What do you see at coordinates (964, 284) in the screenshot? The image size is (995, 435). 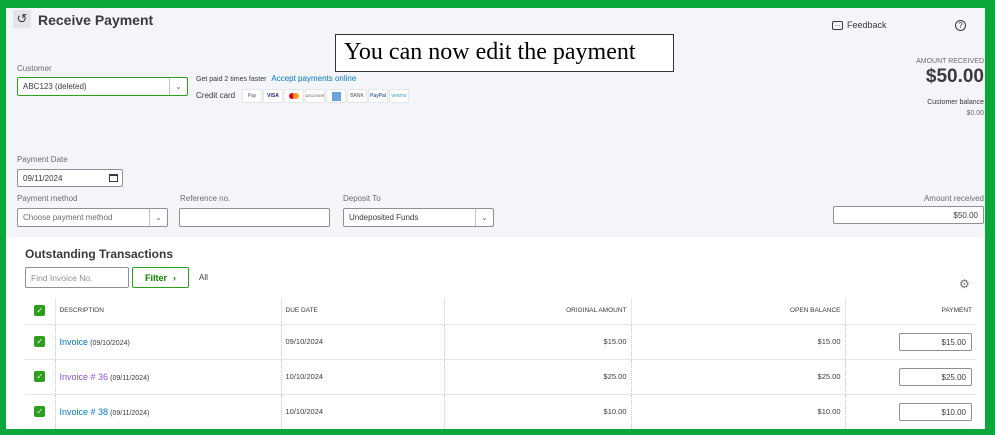 I see `settings-gear-icon: ⚙` at bounding box center [964, 284].